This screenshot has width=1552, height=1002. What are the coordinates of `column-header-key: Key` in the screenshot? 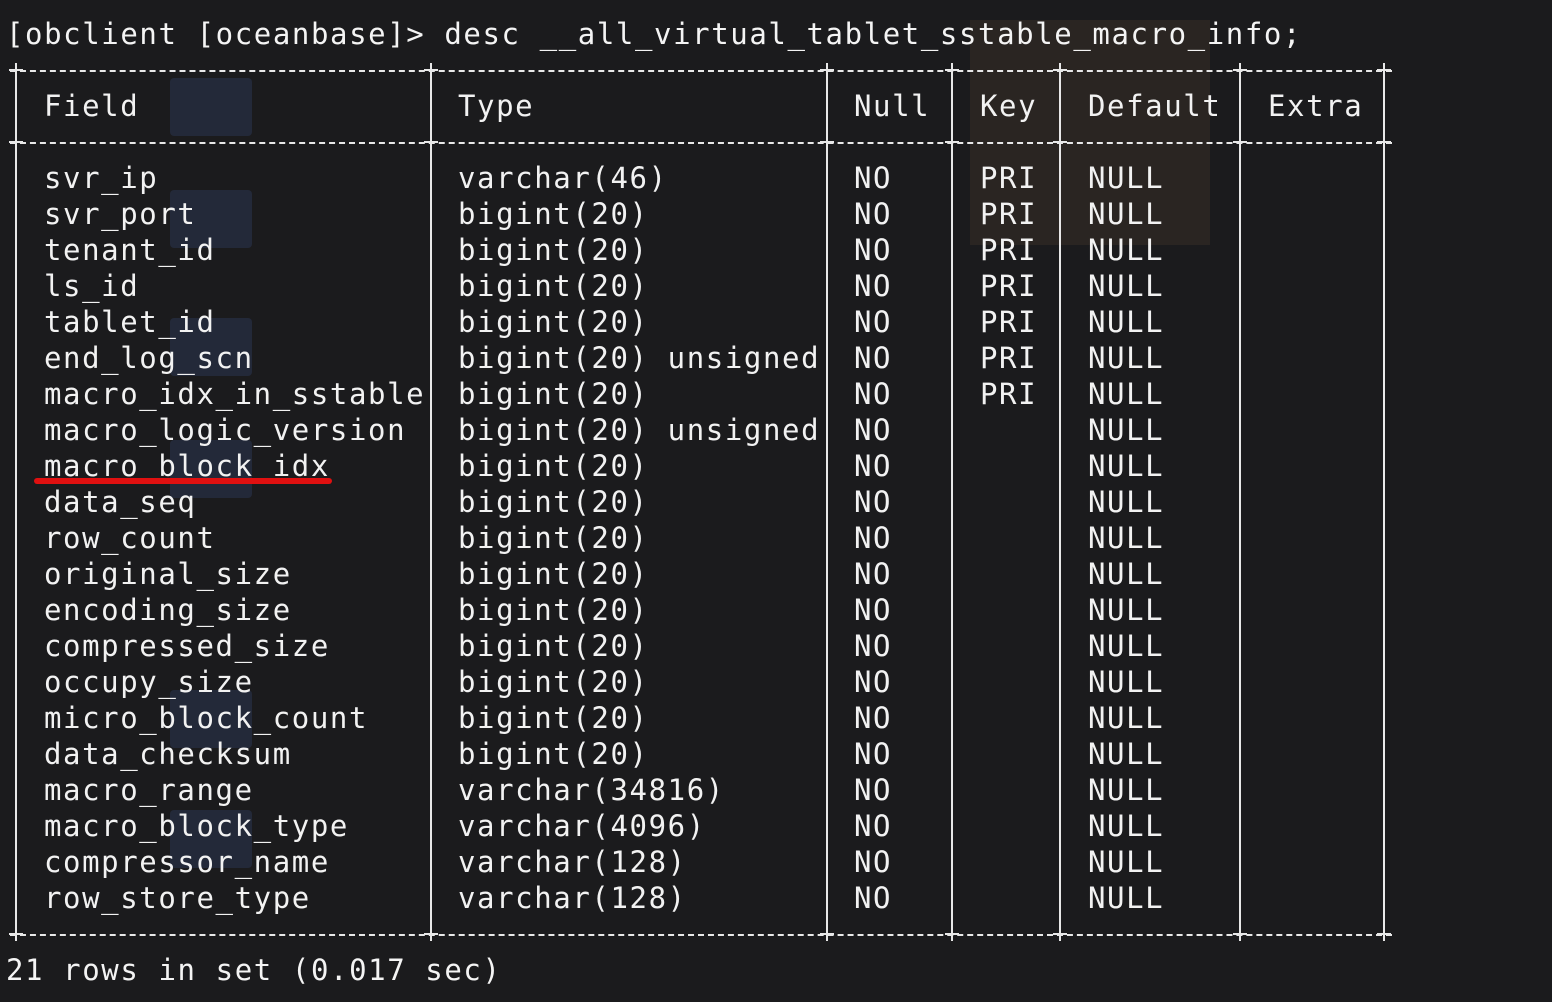 It's located at (1009, 106).